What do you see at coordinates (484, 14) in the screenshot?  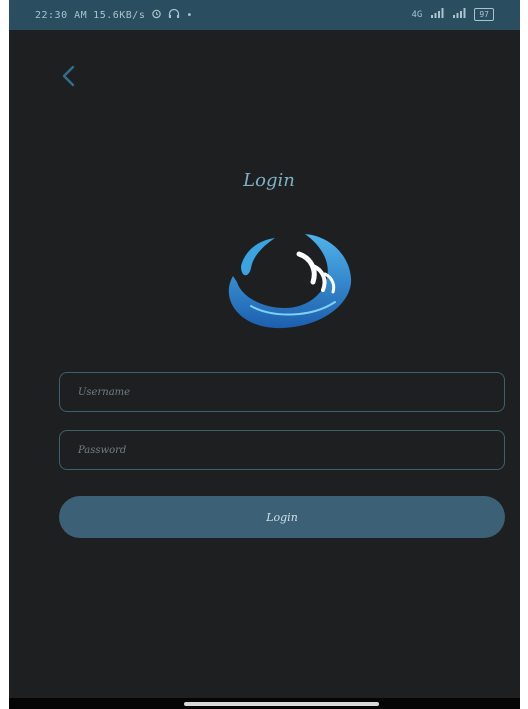 I see `battery-icon: 97` at bounding box center [484, 14].